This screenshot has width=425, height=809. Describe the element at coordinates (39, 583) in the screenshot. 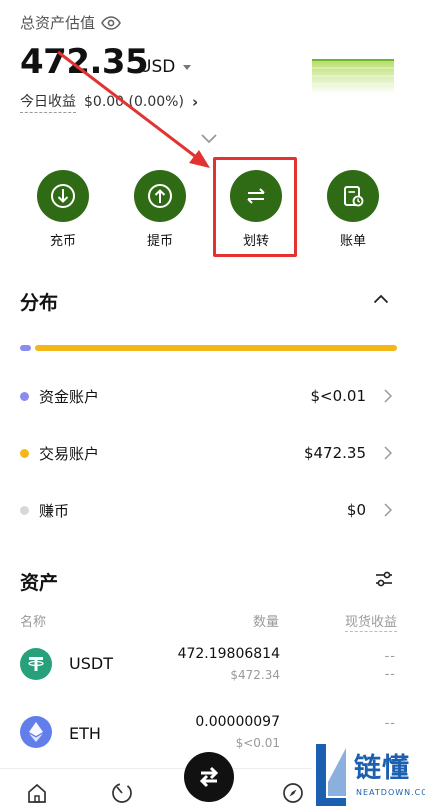

I see `assets-title: 资产` at that location.